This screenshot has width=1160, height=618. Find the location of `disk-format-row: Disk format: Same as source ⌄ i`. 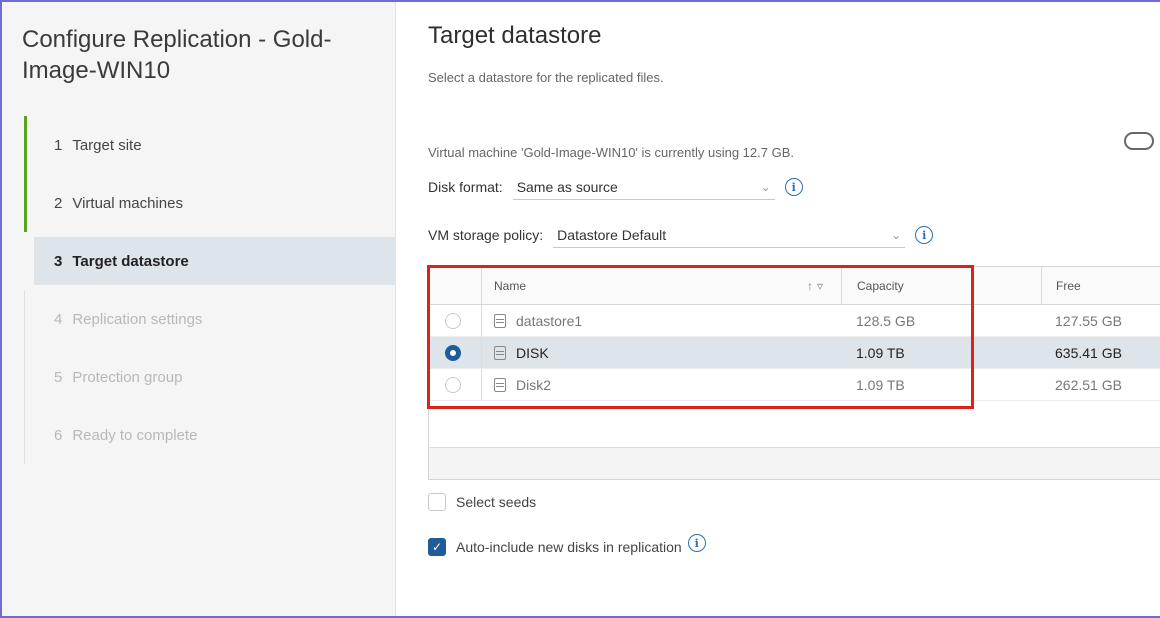

disk-format-row: Disk format: Same as source ⌄ i is located at coordinates (615, 187).